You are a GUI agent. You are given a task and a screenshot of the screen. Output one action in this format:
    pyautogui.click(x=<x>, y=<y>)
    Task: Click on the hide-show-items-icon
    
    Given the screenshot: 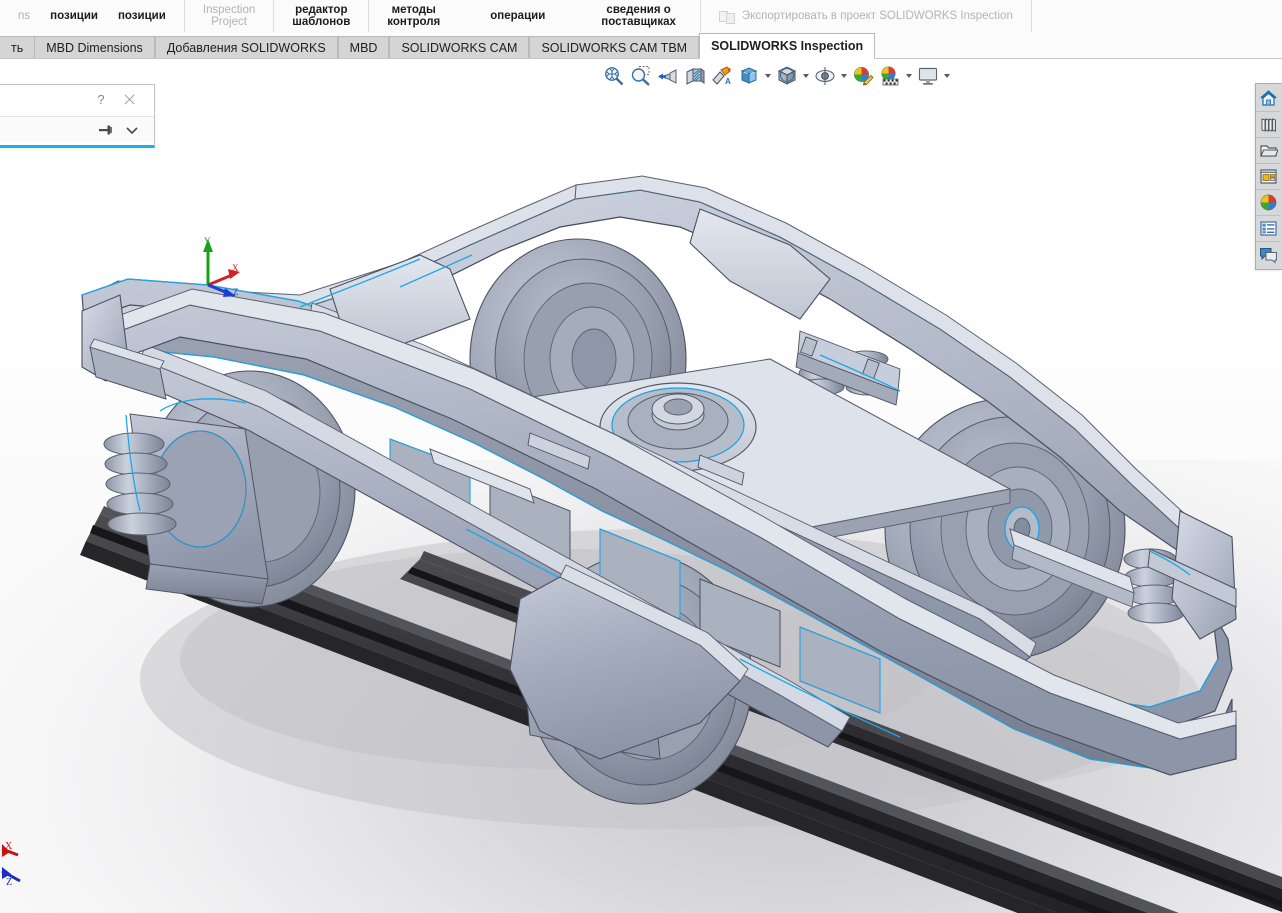 What is the action you would take?
    pyautogui.click(x=824, y=76)
    